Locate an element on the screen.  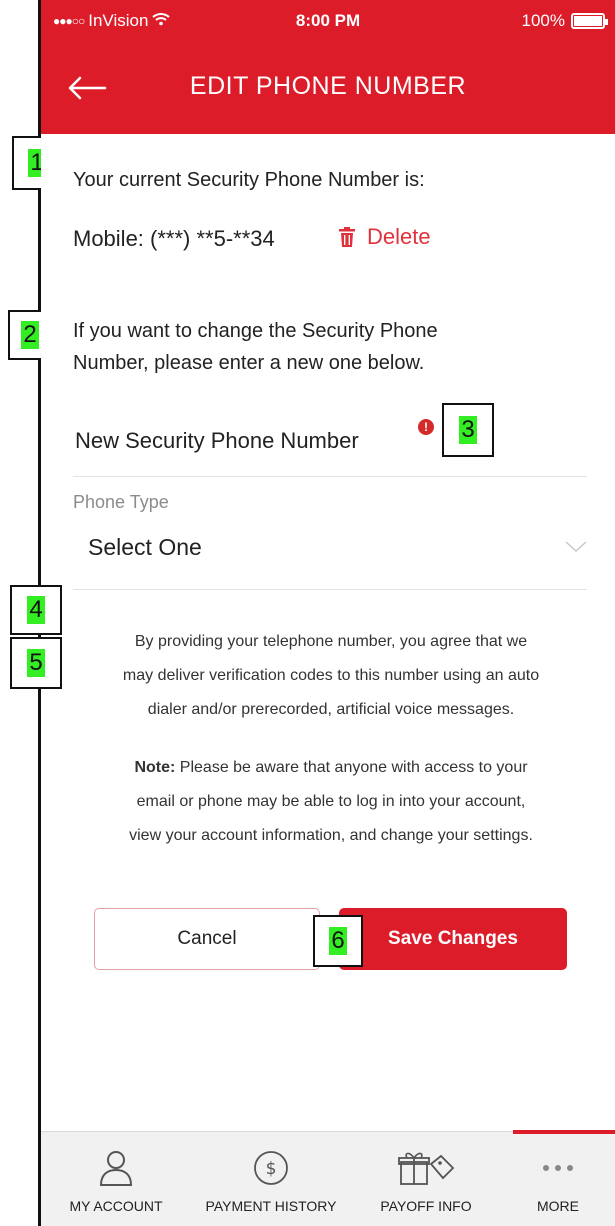
tab-my-account: MY ACCOUNT is located at coordinates (116, 1179).